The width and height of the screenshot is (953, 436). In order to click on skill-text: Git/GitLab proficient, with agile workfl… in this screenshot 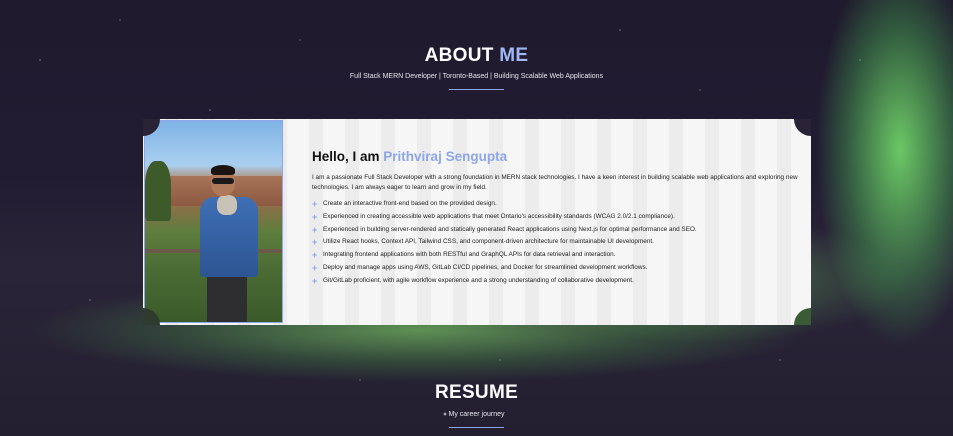, I will do `click(478, 280)`.